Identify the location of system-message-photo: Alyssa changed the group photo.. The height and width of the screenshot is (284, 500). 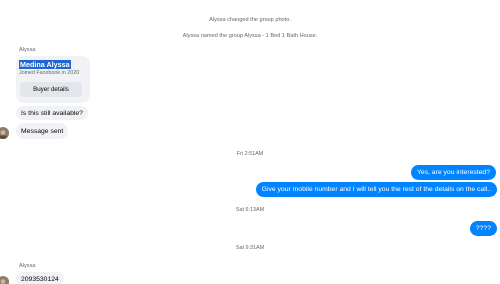
(250, 20).